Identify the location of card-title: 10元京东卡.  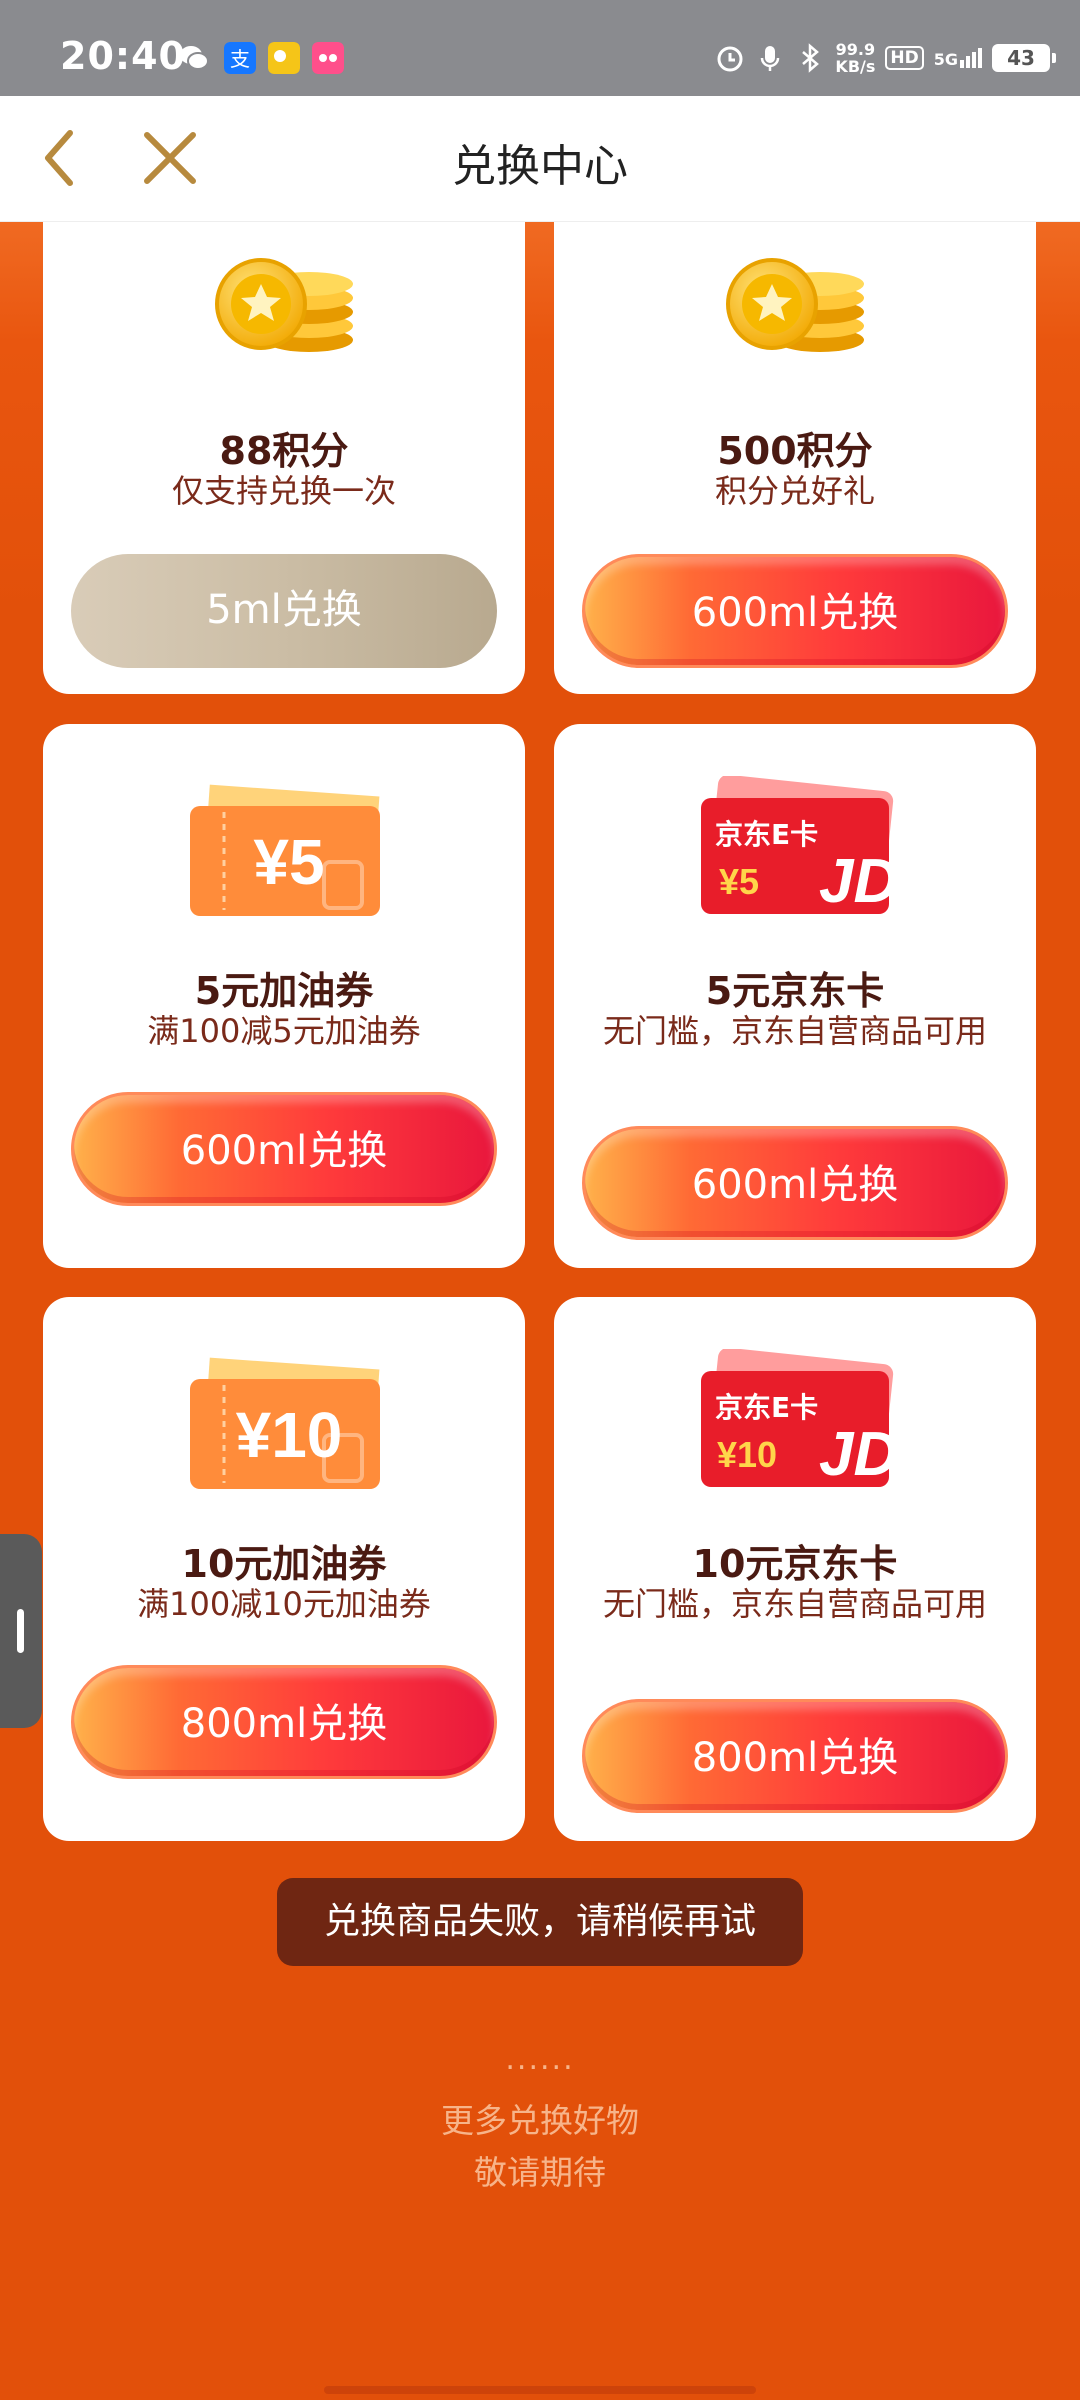
(795, 1564).